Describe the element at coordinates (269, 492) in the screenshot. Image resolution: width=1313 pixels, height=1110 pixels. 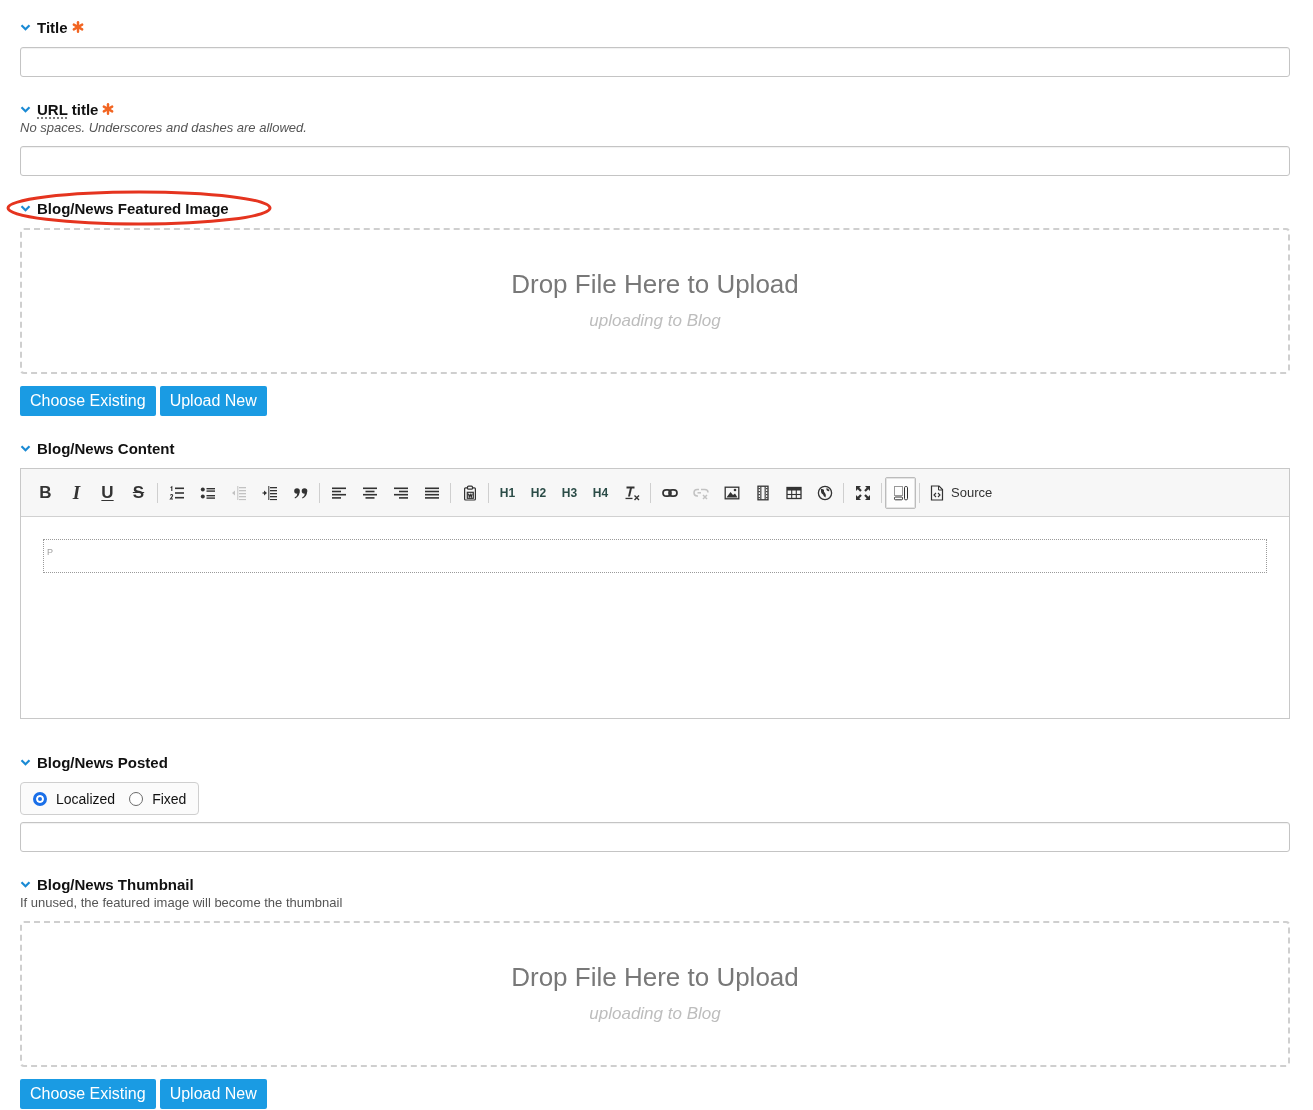
I see `indent-icon` at that location.